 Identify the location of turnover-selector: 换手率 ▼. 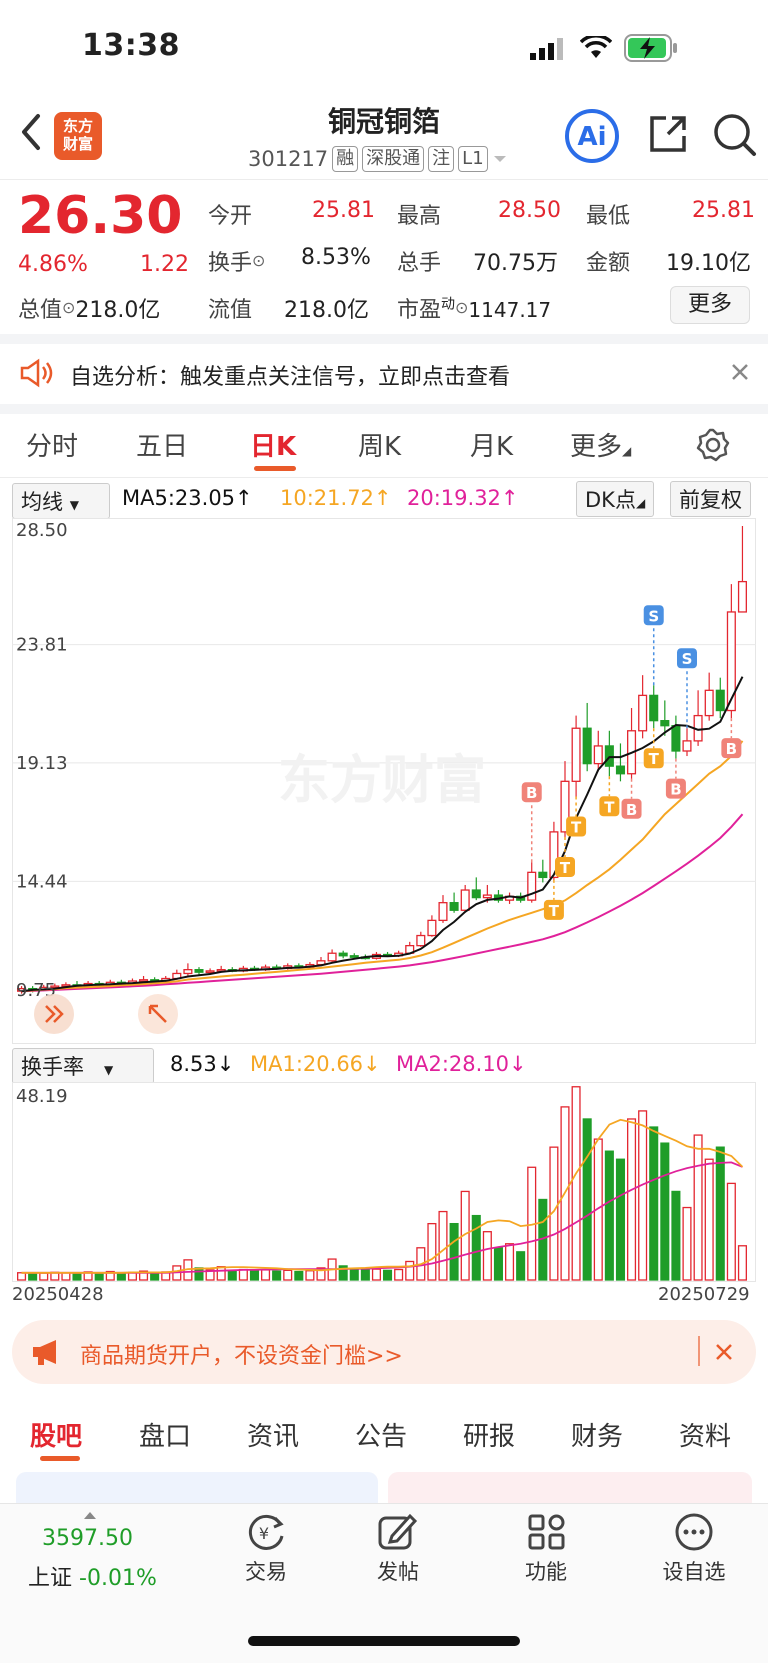
(83, 1066).